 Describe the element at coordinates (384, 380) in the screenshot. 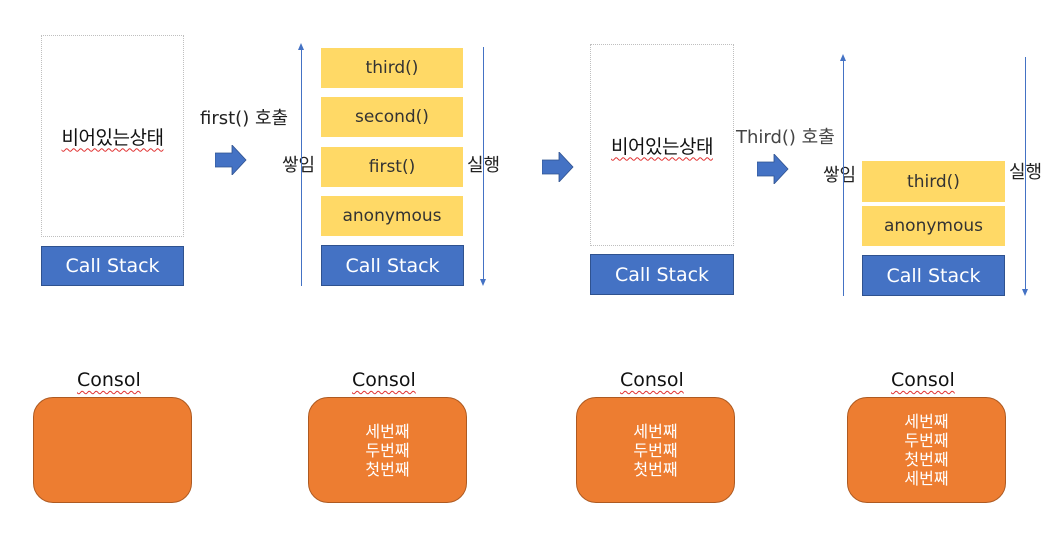

I see `console-title-2: Consol` at that location.